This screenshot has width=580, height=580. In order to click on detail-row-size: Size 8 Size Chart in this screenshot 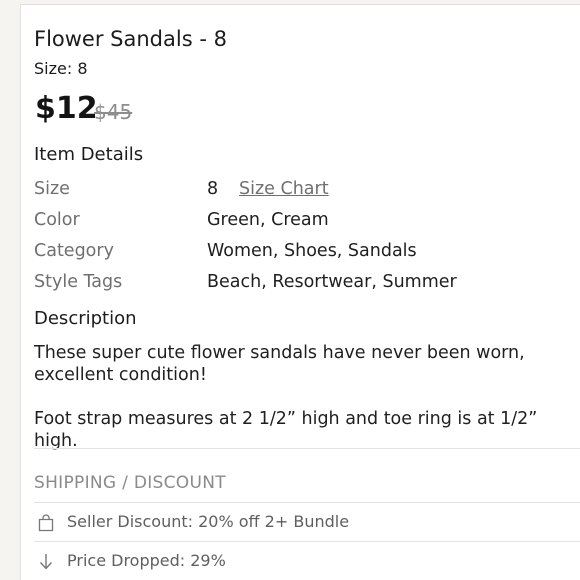, I will do `click(304, 192)`.